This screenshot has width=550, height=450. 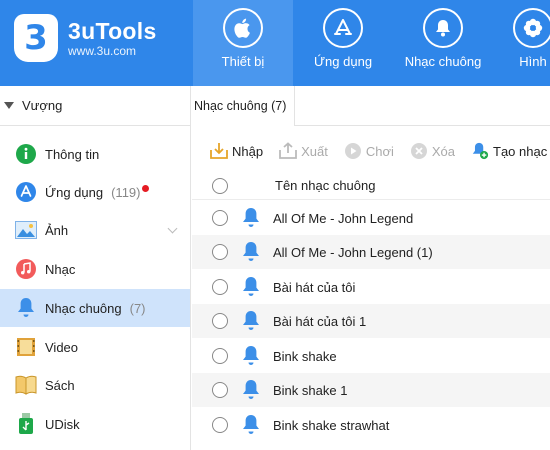 I want to click on list-item: Bink shake strawhat, so click(x=371, y=425).